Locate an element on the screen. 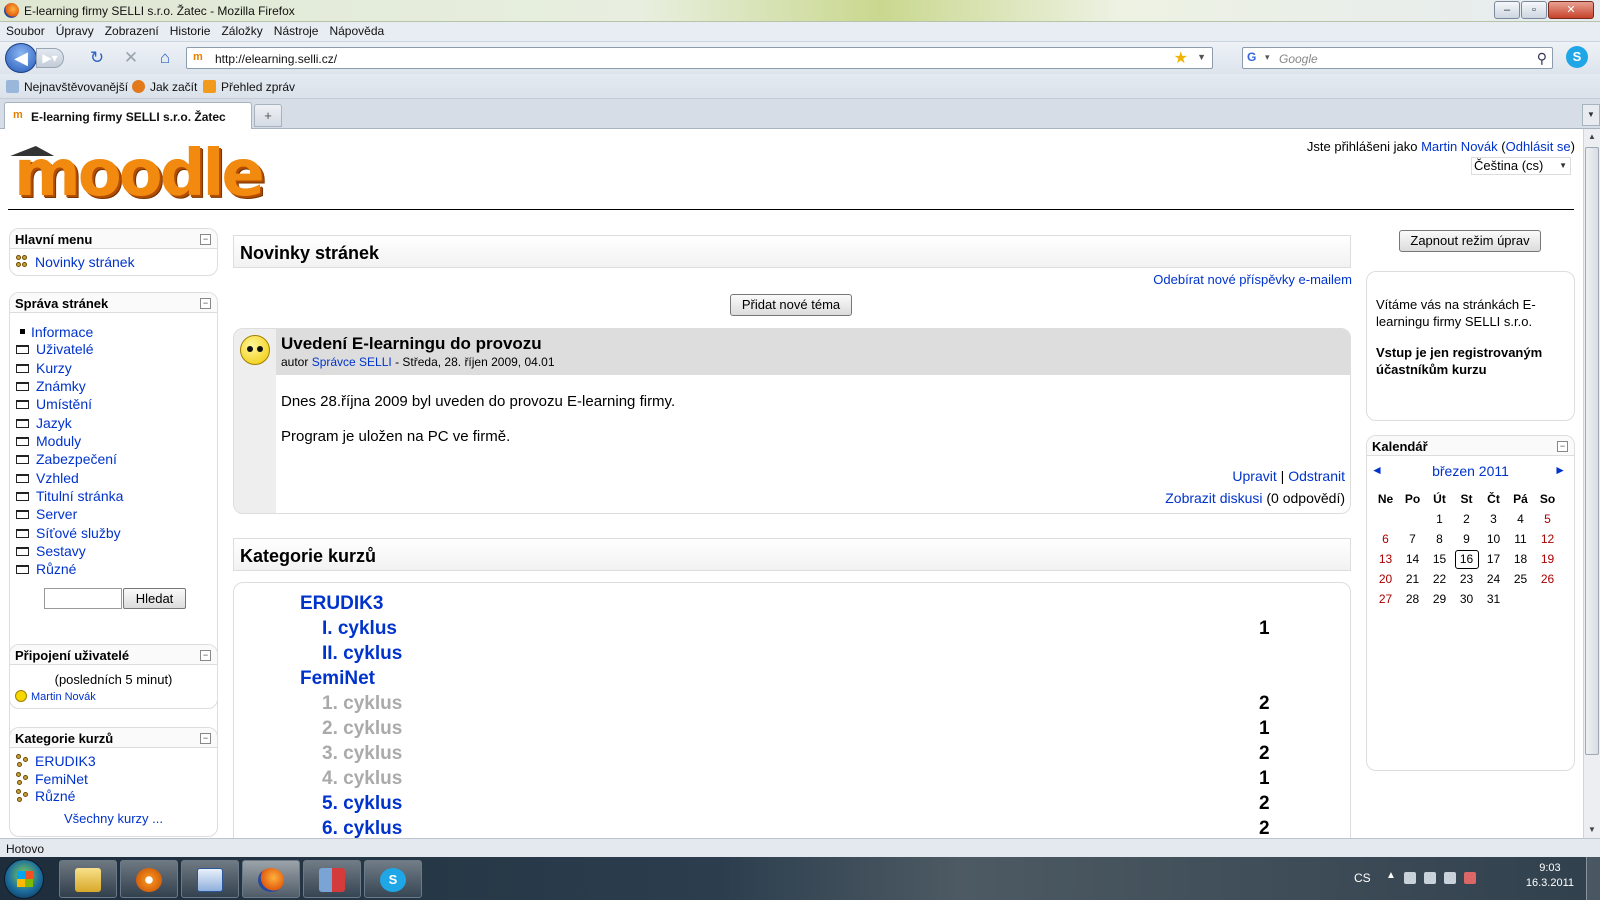 This screenshot has width=1600, height=900. calendar-day: 30 is located at coordinates (1466, 599).